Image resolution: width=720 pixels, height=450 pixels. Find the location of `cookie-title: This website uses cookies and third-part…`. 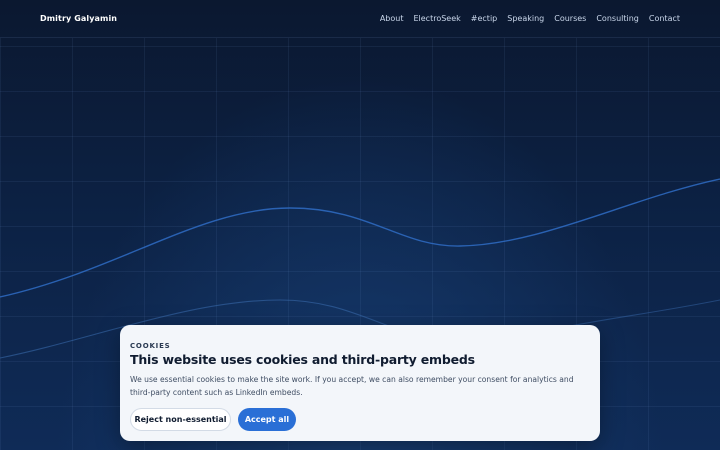

cookie-title: This website uses cookies and third-part… is located at coordinates (302, 359).